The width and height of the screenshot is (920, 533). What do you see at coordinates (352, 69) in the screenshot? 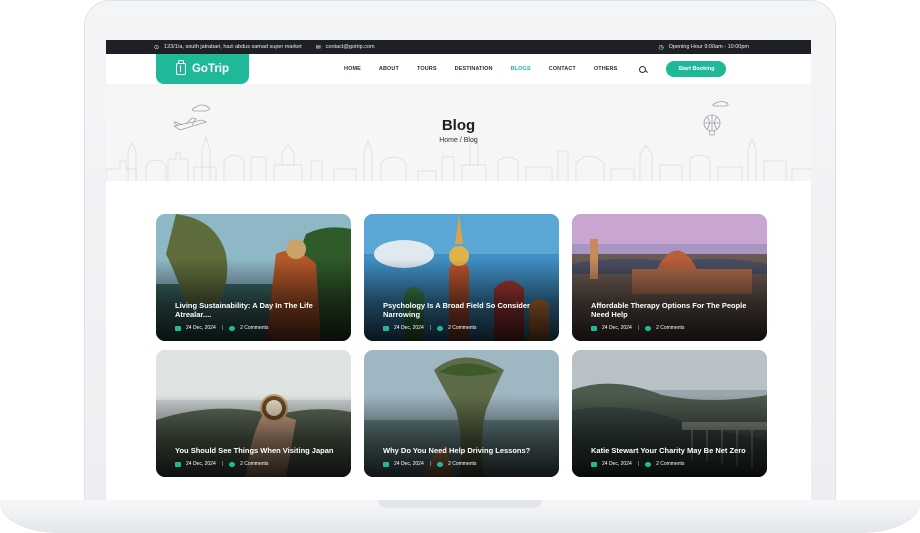
I see `nav-home: HOME` at bounding box center [352, 69].